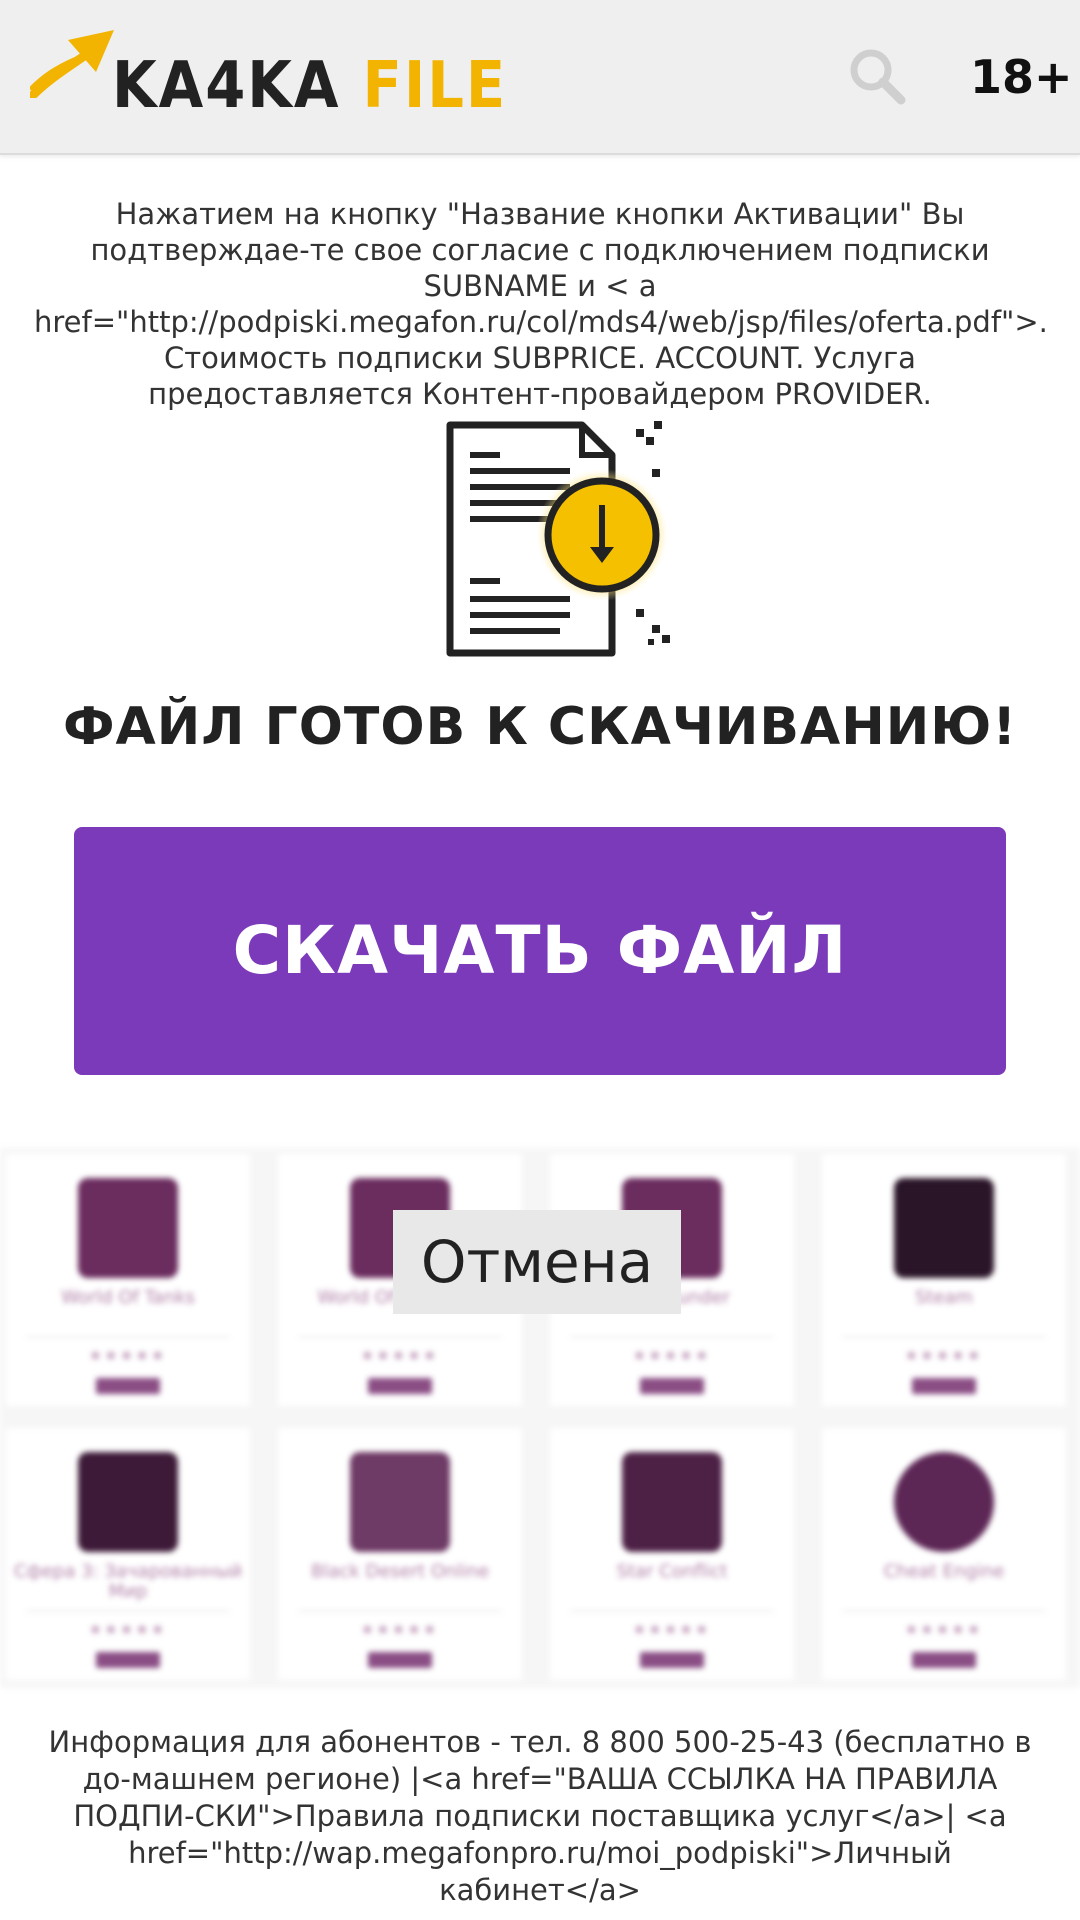  Describe the element at coordinates (128, 1581) in the screenshot. I see `app-name: Сфера 3: Зачарованный Мир` at that location.